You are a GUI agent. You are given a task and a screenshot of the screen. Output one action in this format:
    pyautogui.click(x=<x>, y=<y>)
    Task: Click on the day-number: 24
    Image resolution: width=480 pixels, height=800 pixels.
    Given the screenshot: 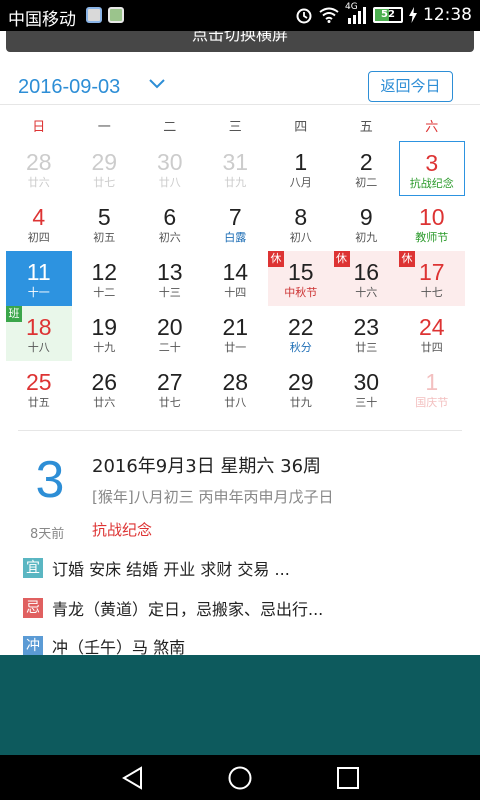 What is the action you would take?
    pyautogui.click(x=431, y=327)
    